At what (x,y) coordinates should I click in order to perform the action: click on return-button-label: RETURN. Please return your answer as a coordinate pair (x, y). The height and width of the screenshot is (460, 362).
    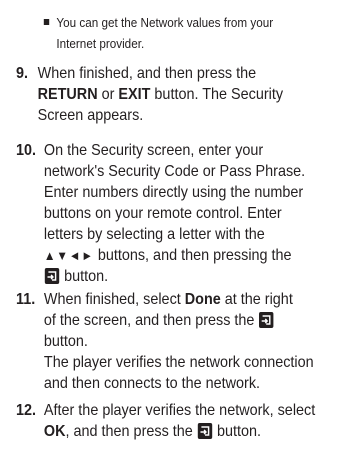
    Looking at the image, I should click on (67, 94).